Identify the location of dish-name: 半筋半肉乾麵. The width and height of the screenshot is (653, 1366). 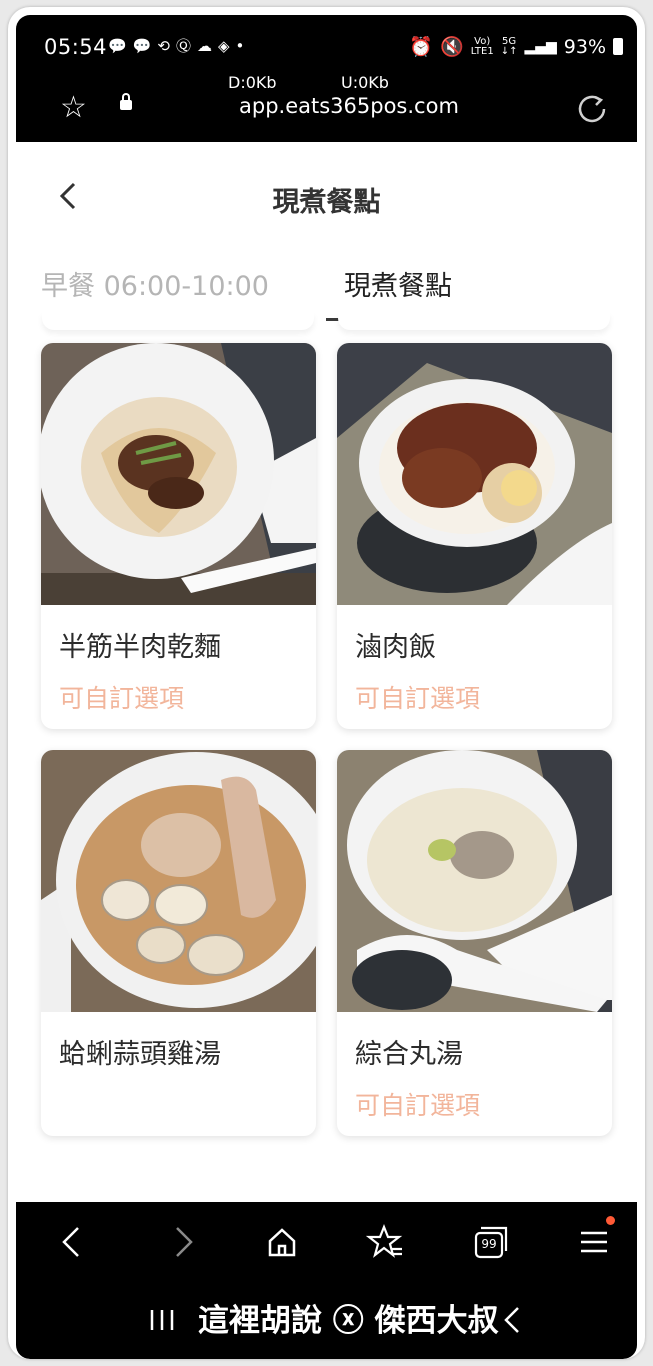
(140, 647).